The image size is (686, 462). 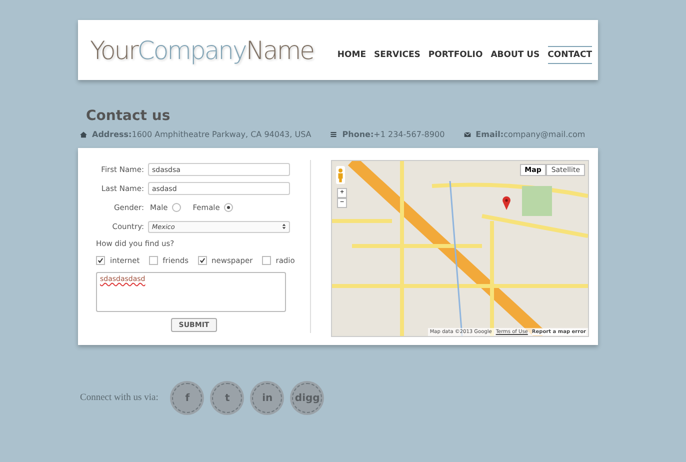 I want to click on contact-detail: Address:1600 Amphitheatre Parkway, CA 94043, USA, so click(x=202, y=134).